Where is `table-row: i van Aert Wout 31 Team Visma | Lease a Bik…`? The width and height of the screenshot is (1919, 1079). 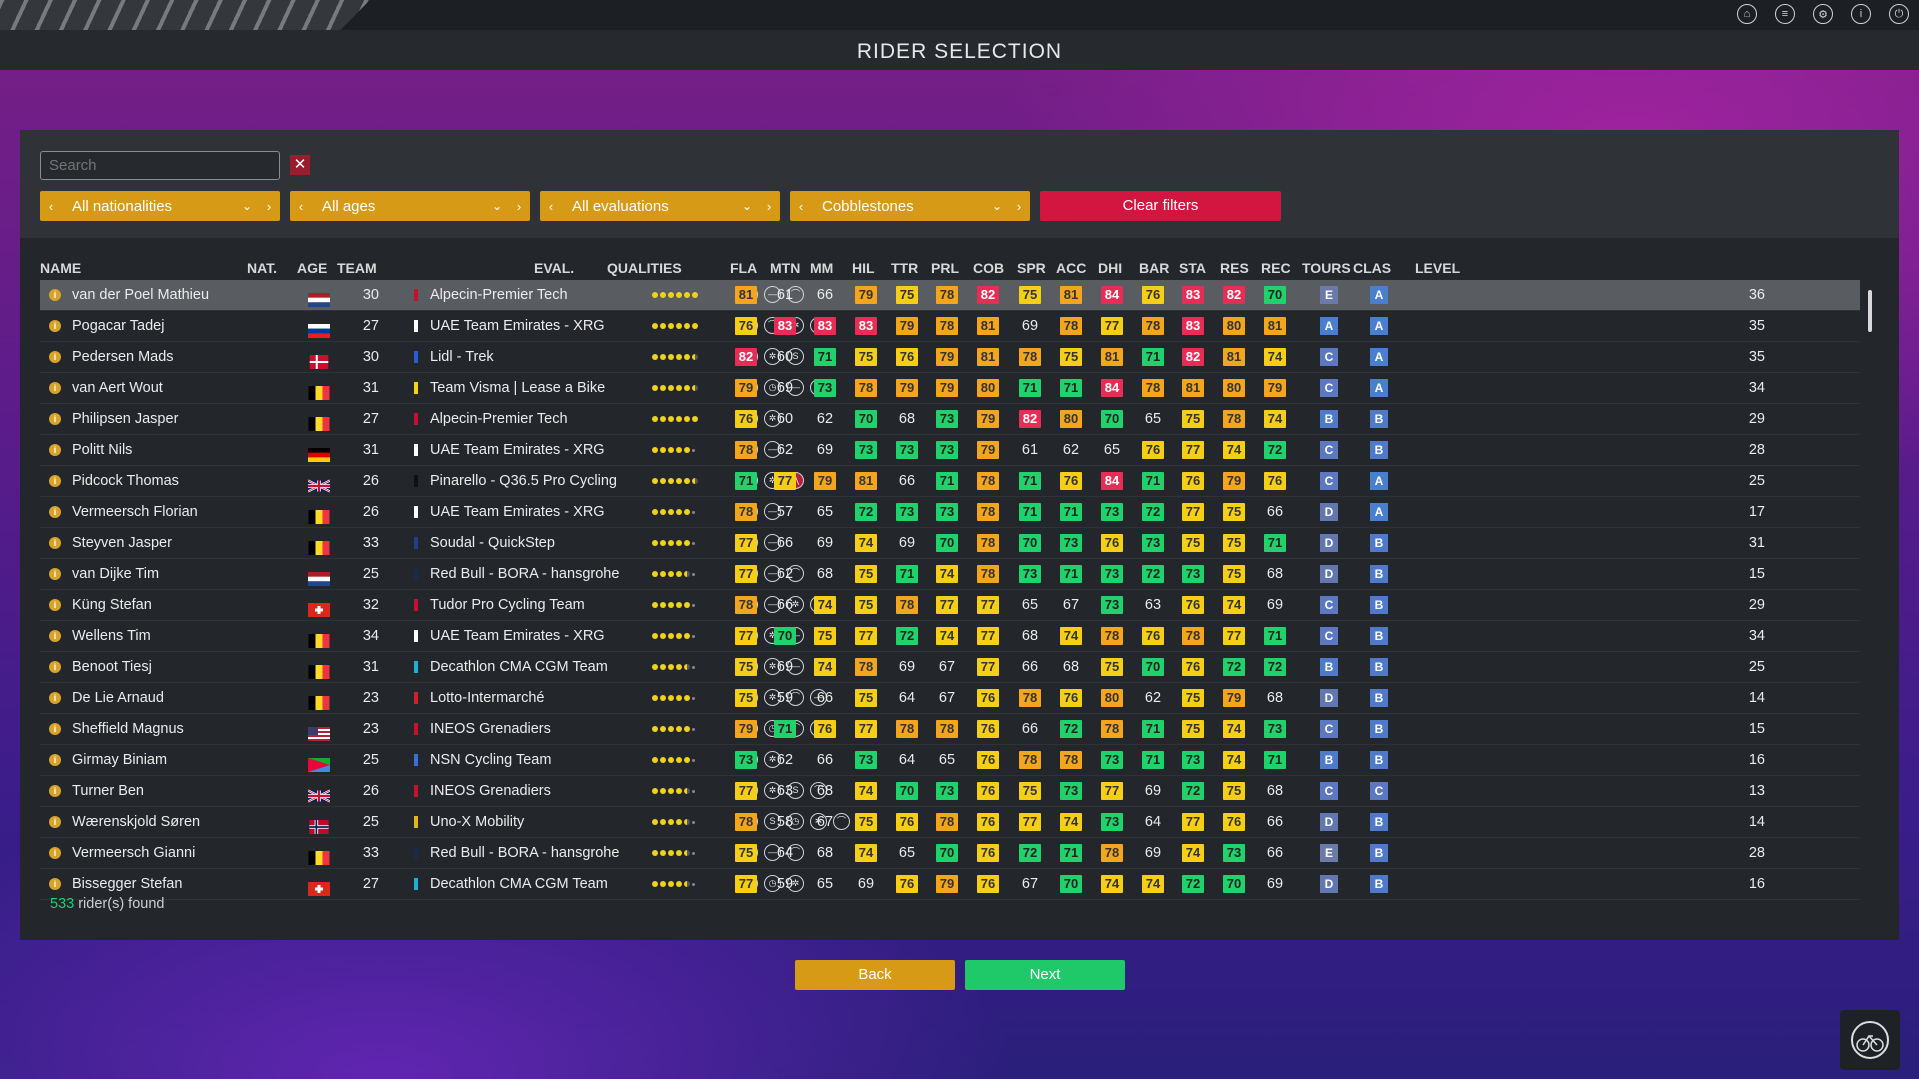
table-row: i van Aert Wout 31 Team Visma | Lease a Bik… is located at coordinates (950, 388).